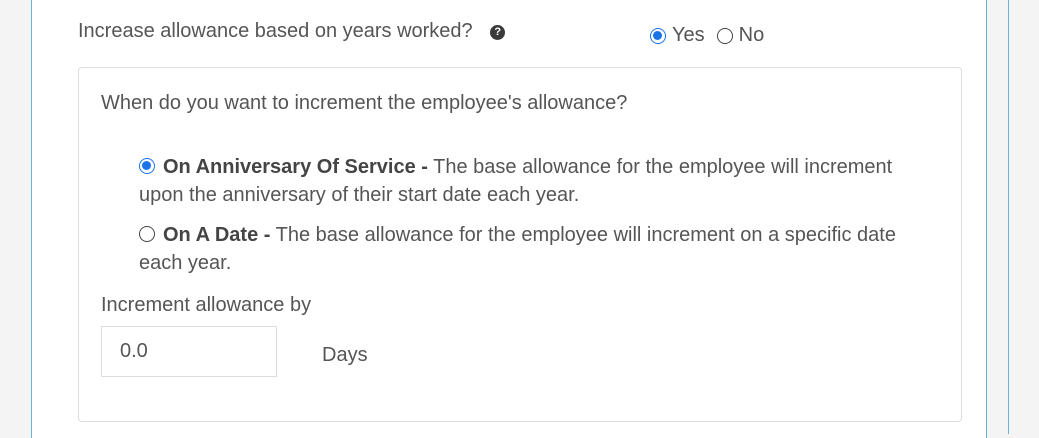 This screenshot has width=1039, height=438. What do you see at coordinates (295, 167) in the screenshot?
I see `anniversary-title: On Anniversary Of Service -` at bounding box center [295, 167].